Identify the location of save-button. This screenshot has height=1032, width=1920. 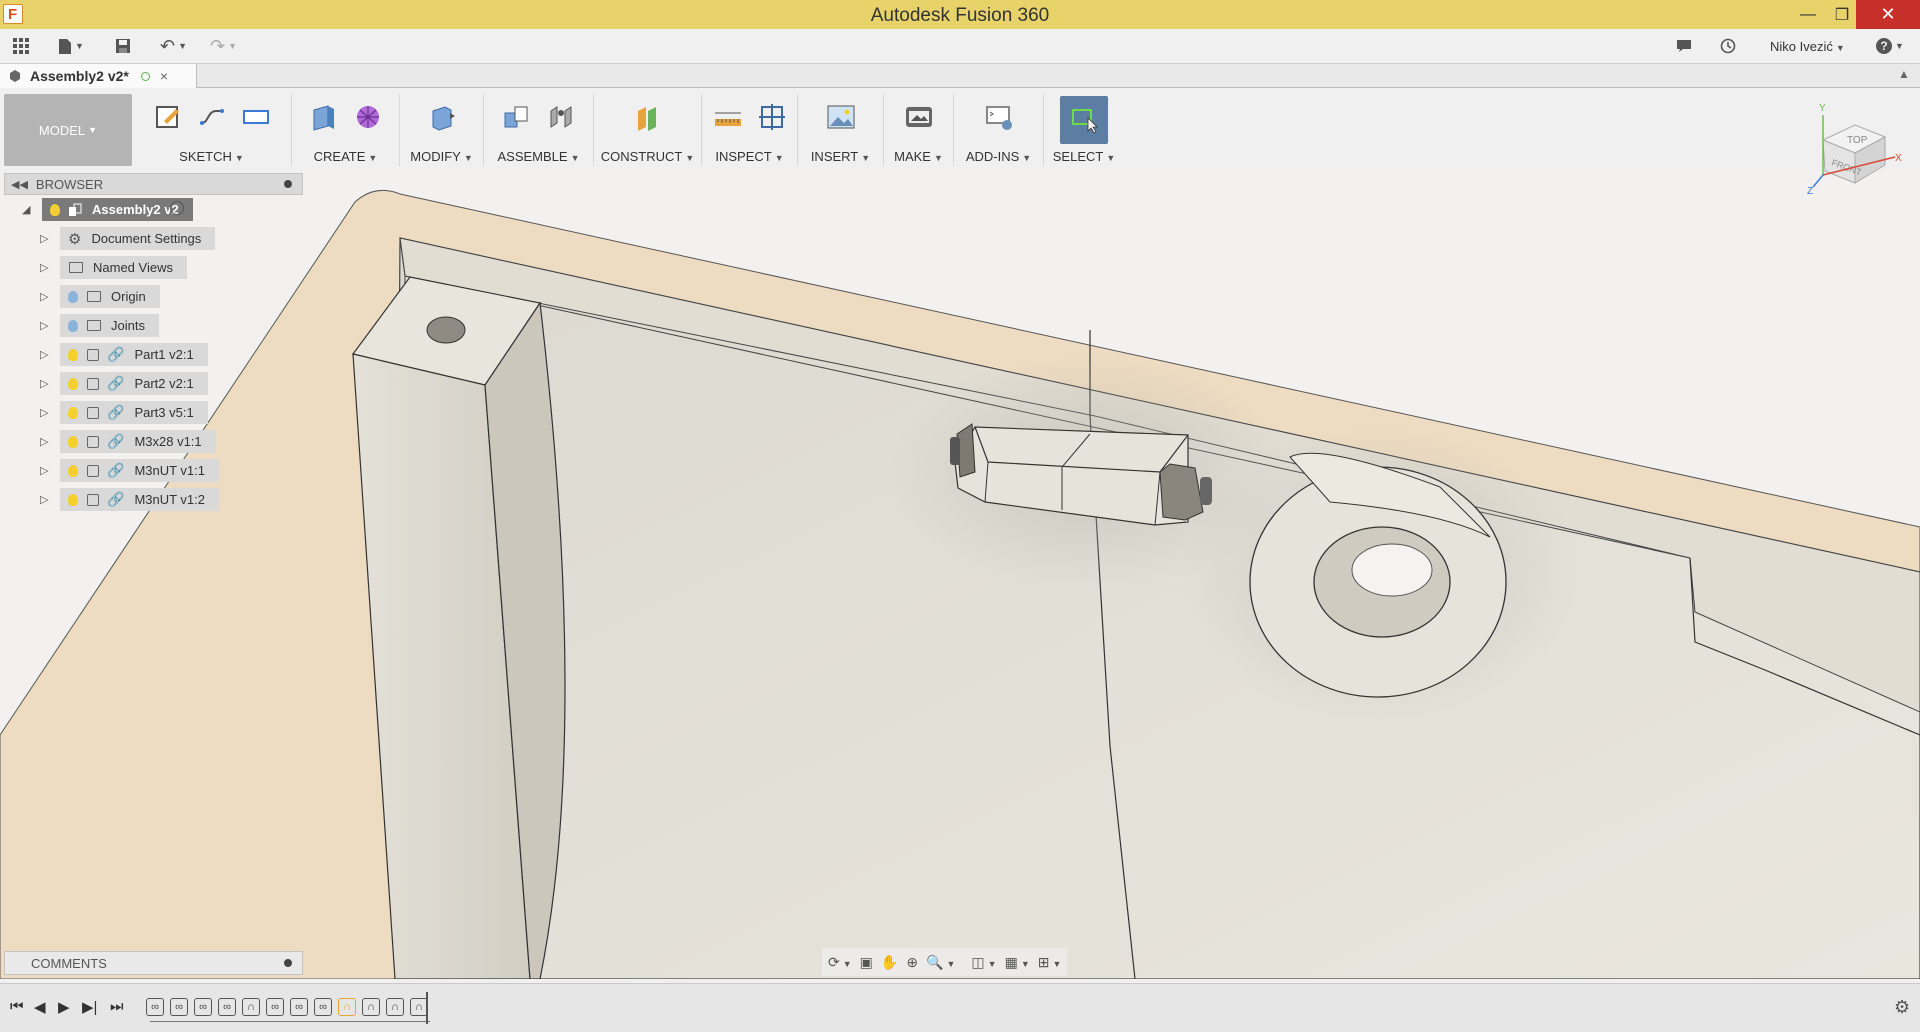
(123, 46).